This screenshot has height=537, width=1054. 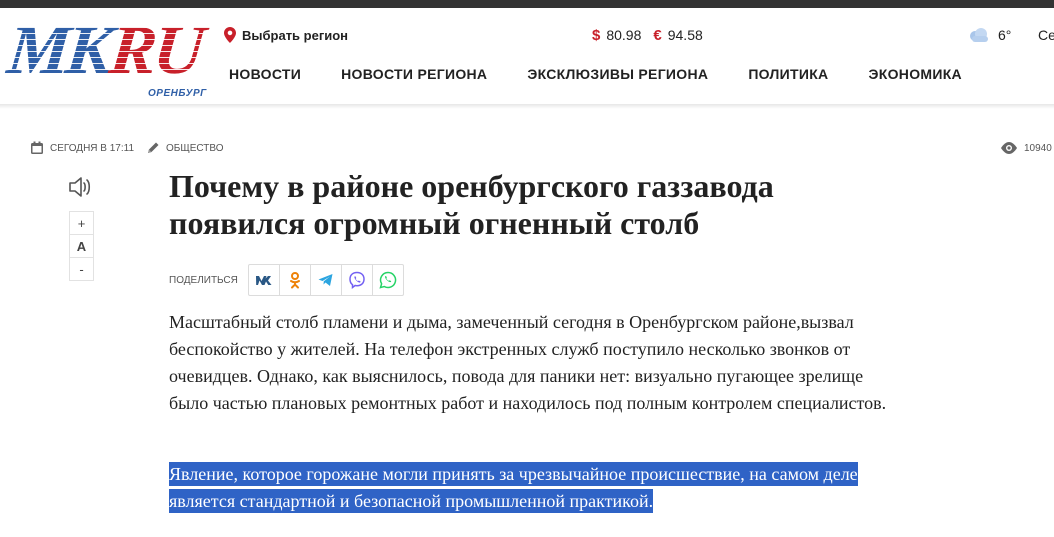 What do you see at coordinates (914, 76) in the screenshot?
I see `nav-item-economy: ЭКОНОМИКА` at bounding box center [914, 76].